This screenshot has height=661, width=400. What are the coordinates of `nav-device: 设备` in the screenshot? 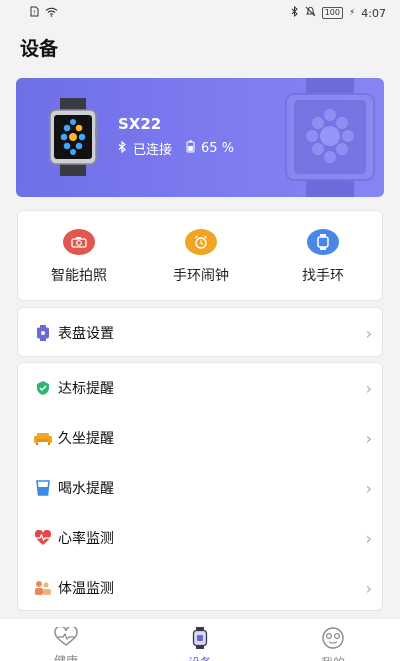 It's located at (200, 644).